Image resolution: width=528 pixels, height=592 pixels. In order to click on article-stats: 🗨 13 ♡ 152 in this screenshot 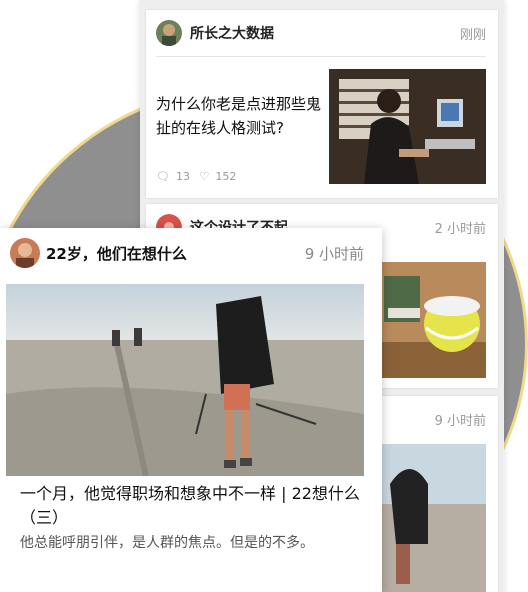, I will do `click(199, 176)`.